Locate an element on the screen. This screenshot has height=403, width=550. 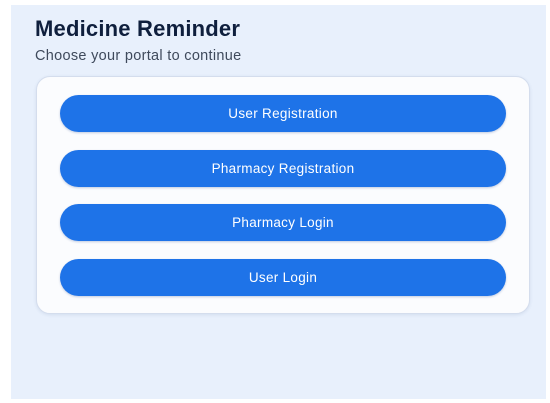
user-registration-button: User Registration is located at coordinates (283, 113).